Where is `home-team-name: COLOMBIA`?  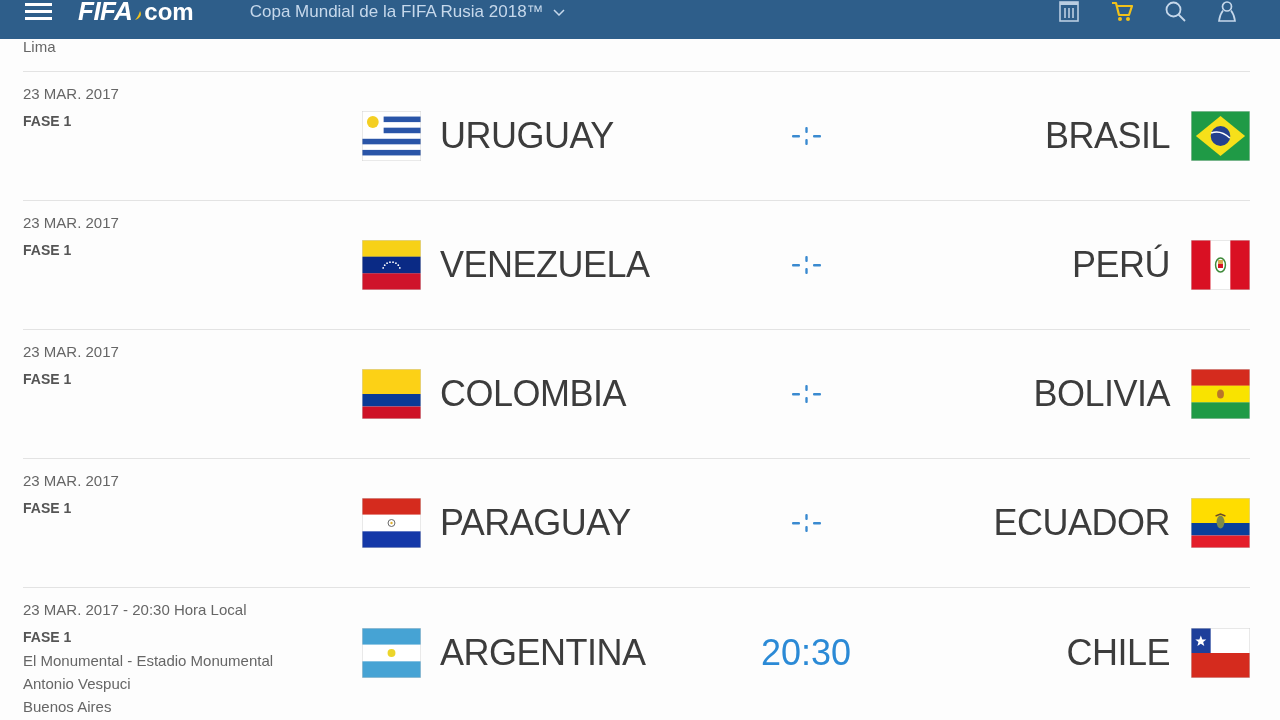 home-team-name: COLOMBIA is located at coordinates (533, 394).